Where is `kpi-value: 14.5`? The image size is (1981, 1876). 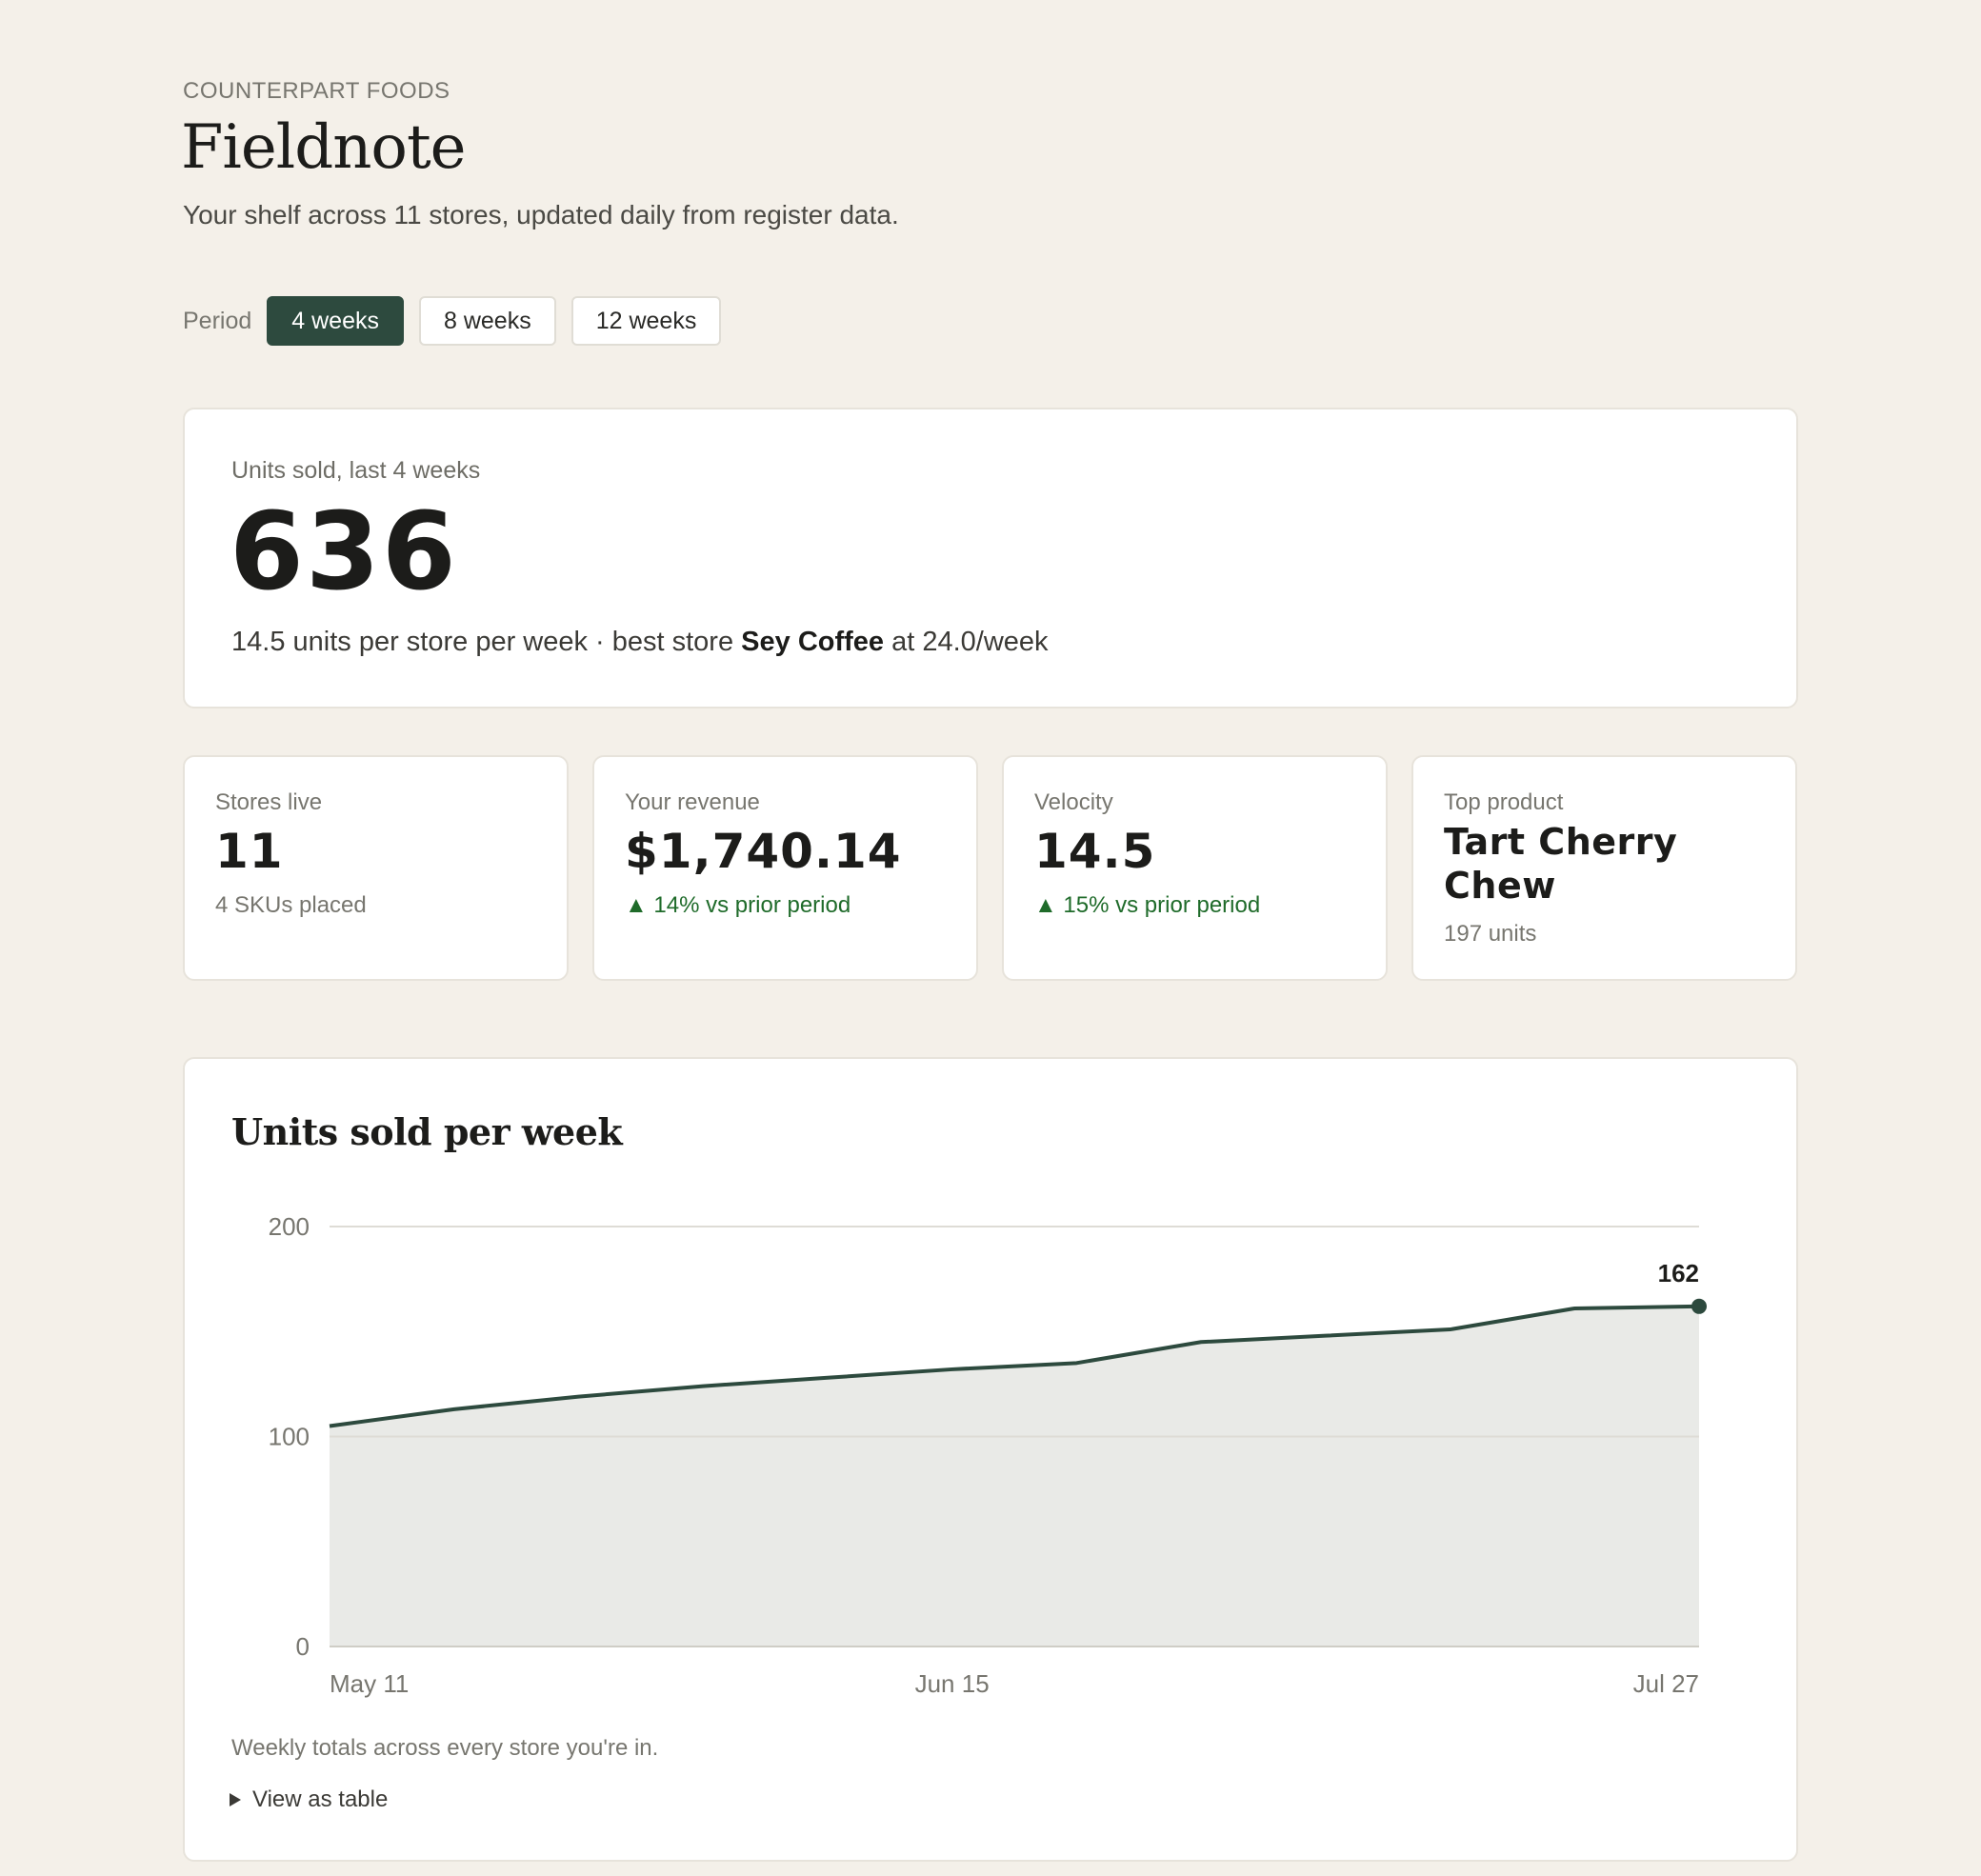
kpi-value: 14.5 is located at coordinates (1095, 851).